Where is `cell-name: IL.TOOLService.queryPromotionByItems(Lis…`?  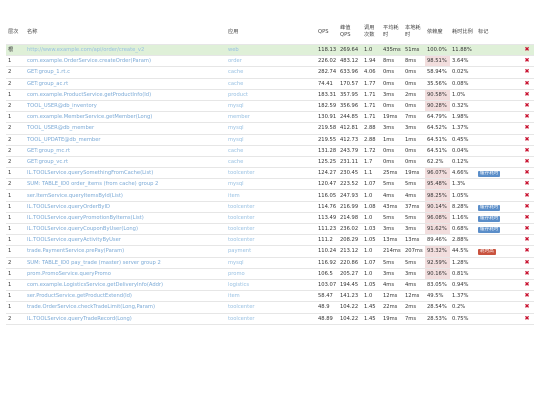 cell-name: IL.TOOLService.queryPromotionByItems(Lis… is located at coordinates (125, 218).